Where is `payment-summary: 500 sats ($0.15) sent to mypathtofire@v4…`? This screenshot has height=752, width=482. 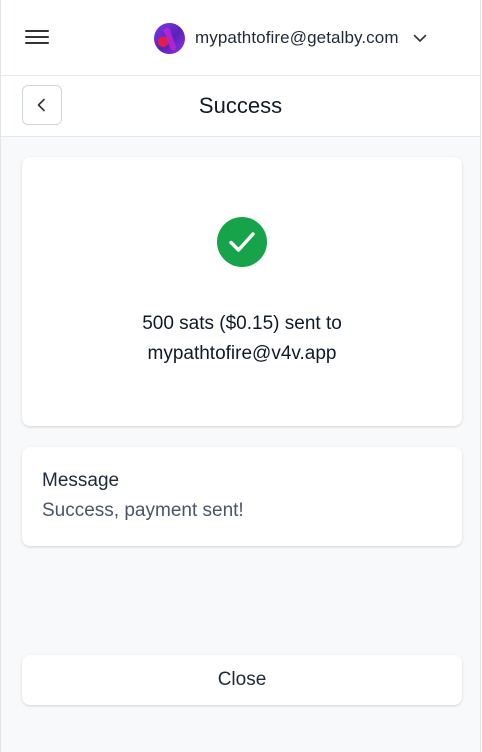 payment-summary: 500 sats ($0.15) sent to mypathtofire@v4… is located at coordinates (242, 339).